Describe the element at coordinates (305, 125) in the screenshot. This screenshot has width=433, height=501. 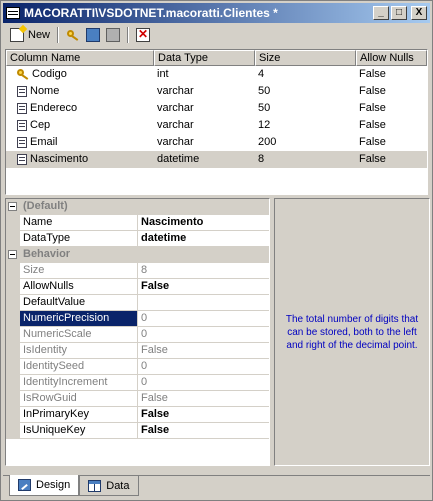
I see `size-cell: 12` at that location.